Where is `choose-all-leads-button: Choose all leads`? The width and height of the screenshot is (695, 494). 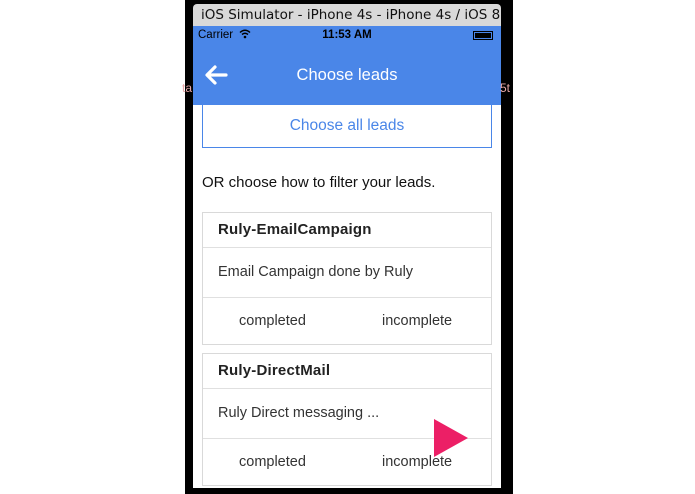 choose-all-leads-button: Choose all leads is located at coordinates (347, 126).